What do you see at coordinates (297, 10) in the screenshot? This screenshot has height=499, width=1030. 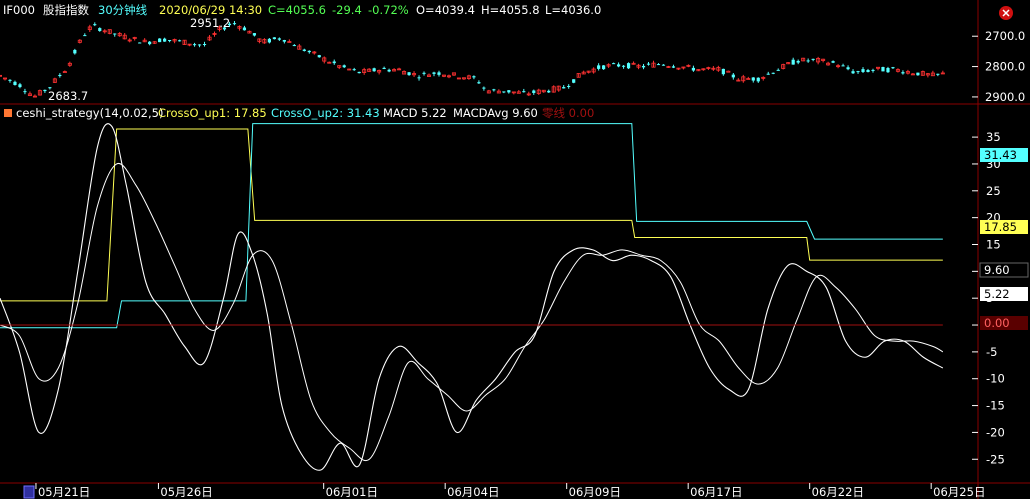 I see `header-close: C=4055.6` at bounding box center [297, 10].